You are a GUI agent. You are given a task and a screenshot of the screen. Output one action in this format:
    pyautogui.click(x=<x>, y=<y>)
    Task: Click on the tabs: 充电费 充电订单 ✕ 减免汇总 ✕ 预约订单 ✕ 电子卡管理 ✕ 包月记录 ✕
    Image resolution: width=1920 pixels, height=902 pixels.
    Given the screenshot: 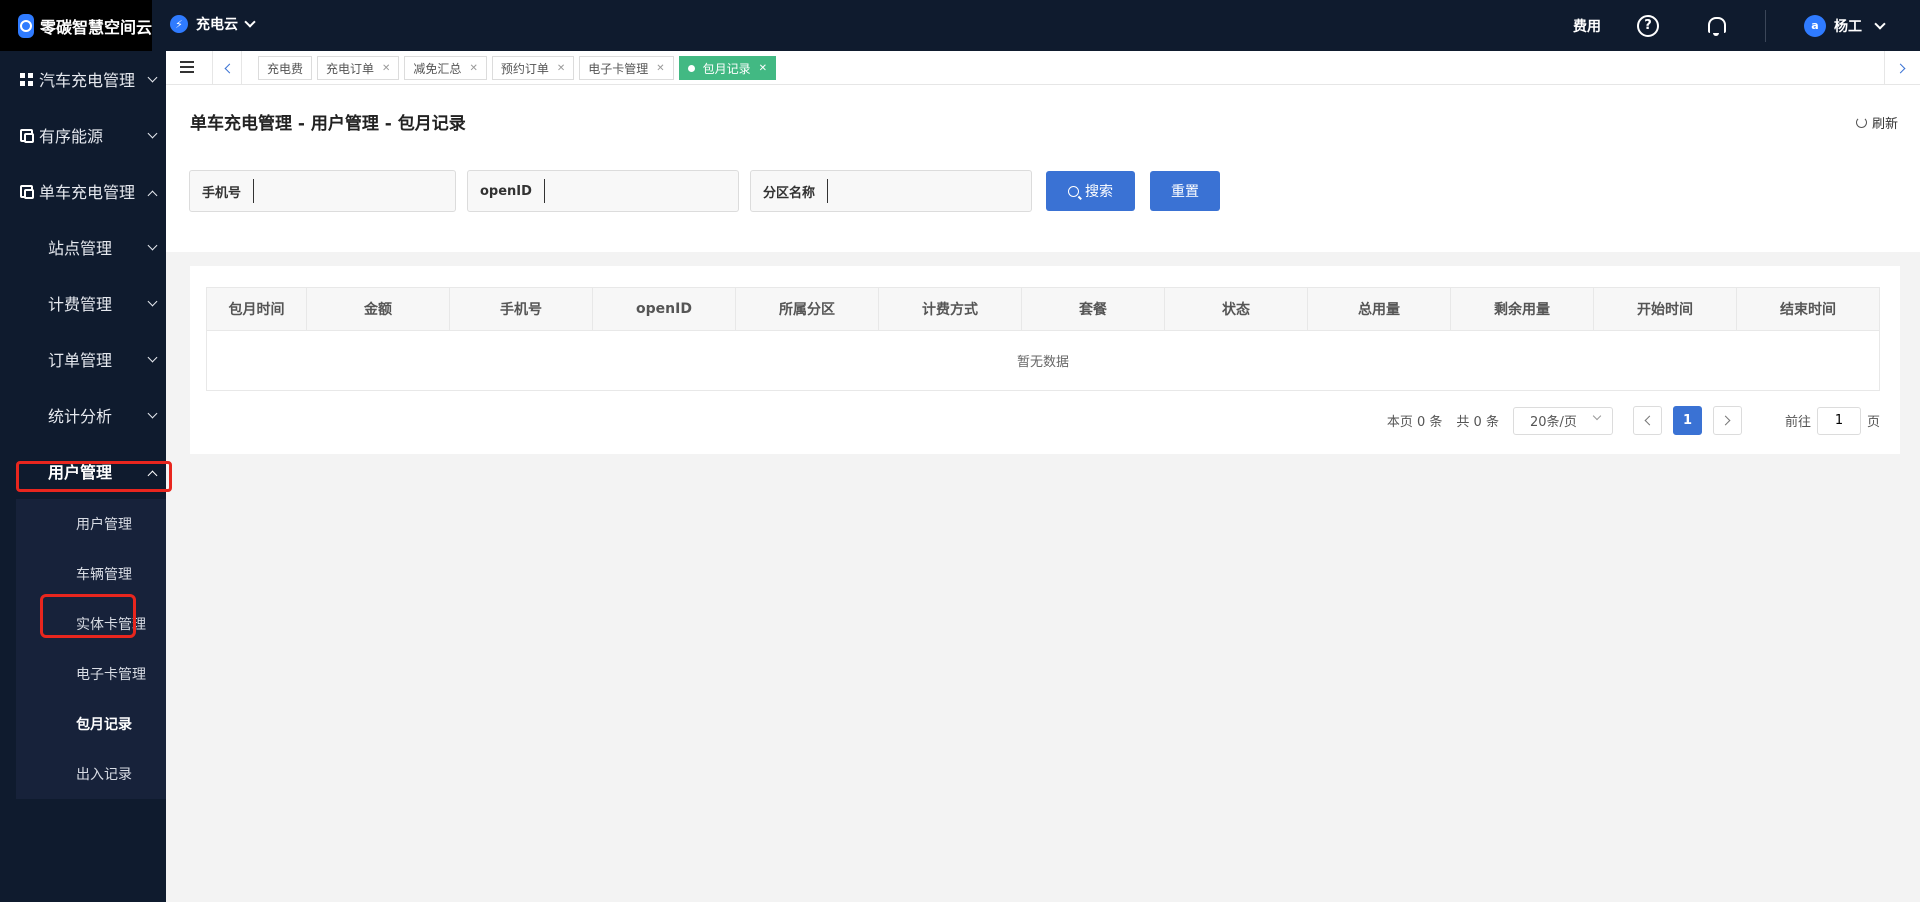 What is the action you would take?
    pyautogui.click(x=517, y=68)
    